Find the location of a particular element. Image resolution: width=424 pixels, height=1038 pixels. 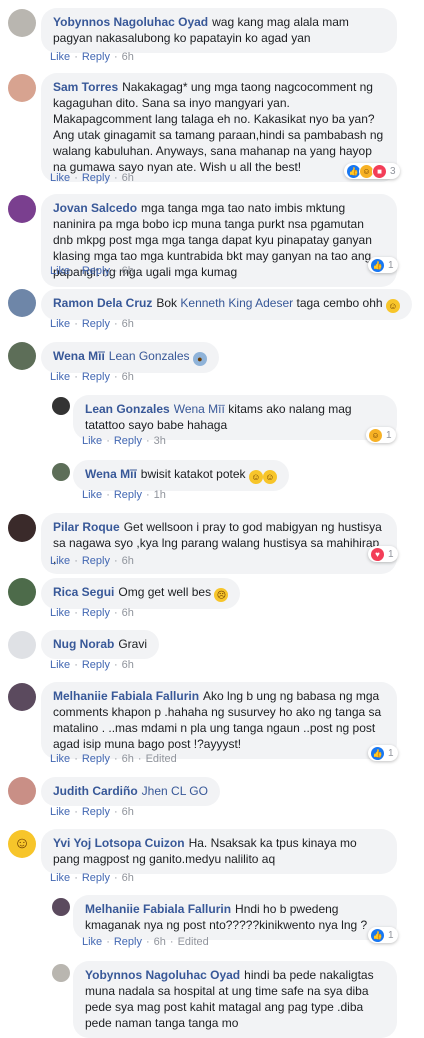

comment-author: Ramon Dela Cruz is located at coordinates (102, 303).